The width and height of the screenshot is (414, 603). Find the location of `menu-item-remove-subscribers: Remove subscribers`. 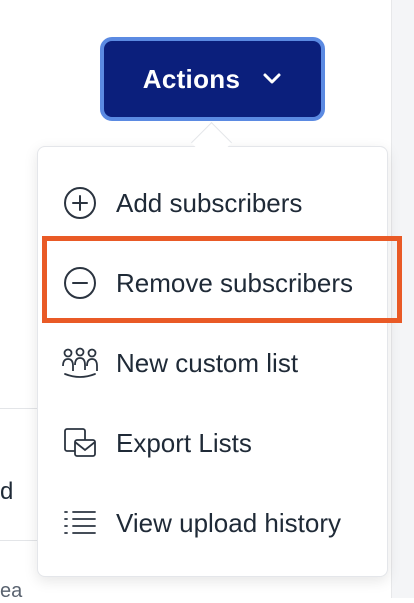

menu-item-remove-subscribers: Remove subscribers is located at coordinates (212, 283).